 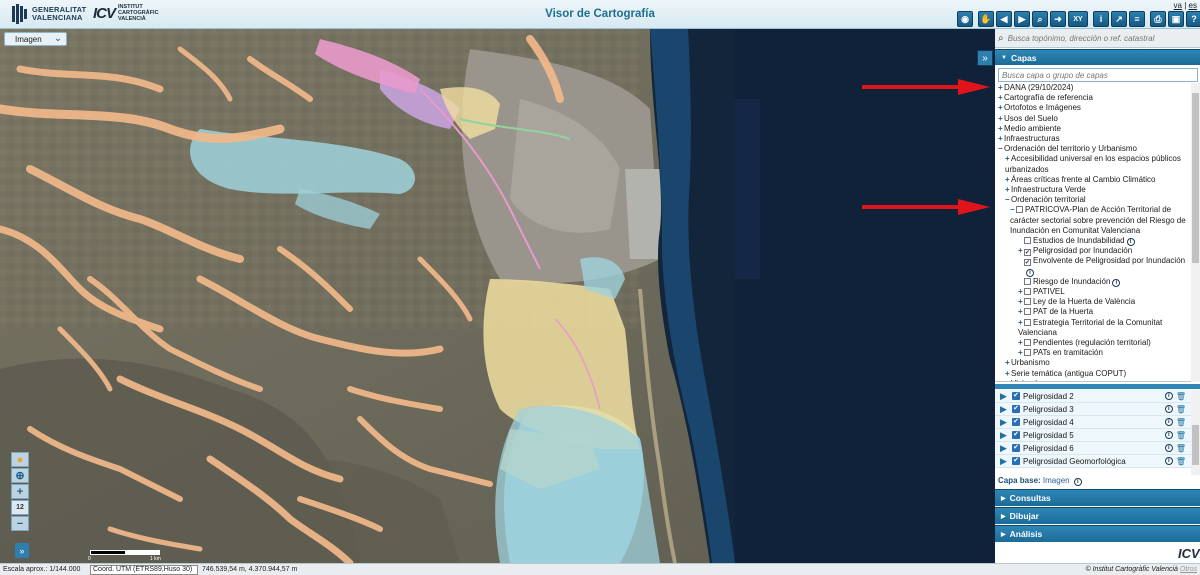 I want to click on layer-tree-item: −Ordenación del territorio y Urbanismo, so click(x=1097, y=149).